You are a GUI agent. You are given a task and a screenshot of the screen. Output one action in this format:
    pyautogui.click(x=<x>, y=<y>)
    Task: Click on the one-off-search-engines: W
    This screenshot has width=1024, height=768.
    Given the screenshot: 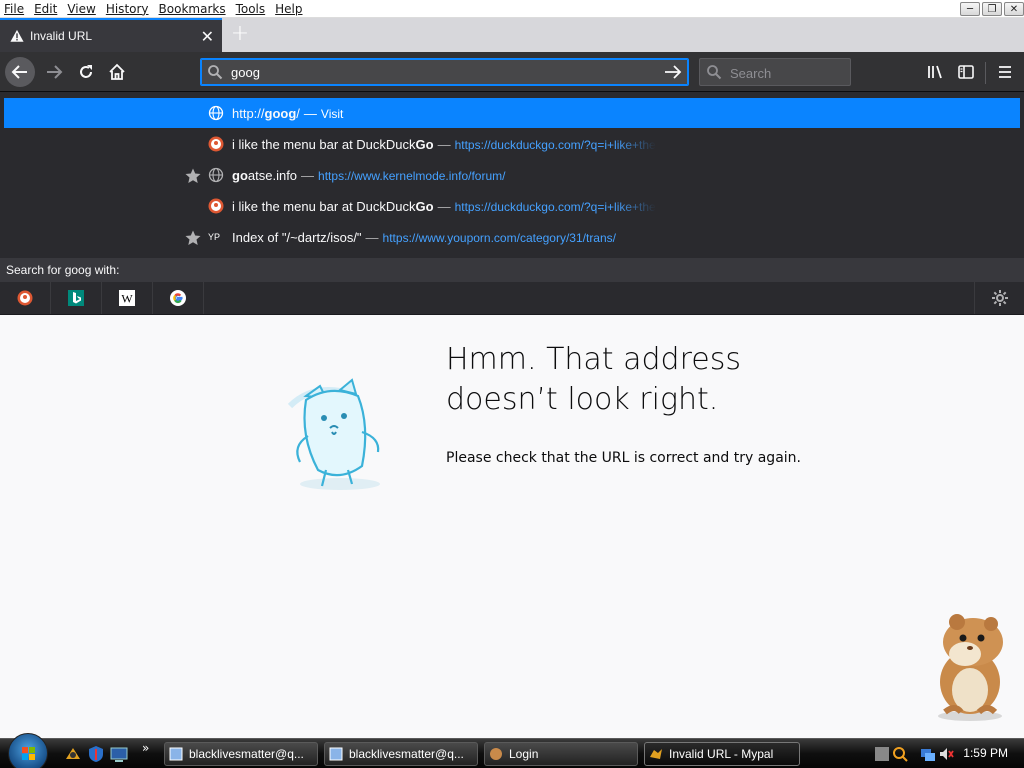 What is the action you would take?
    pyautogui.click(x=512, y=298)
    